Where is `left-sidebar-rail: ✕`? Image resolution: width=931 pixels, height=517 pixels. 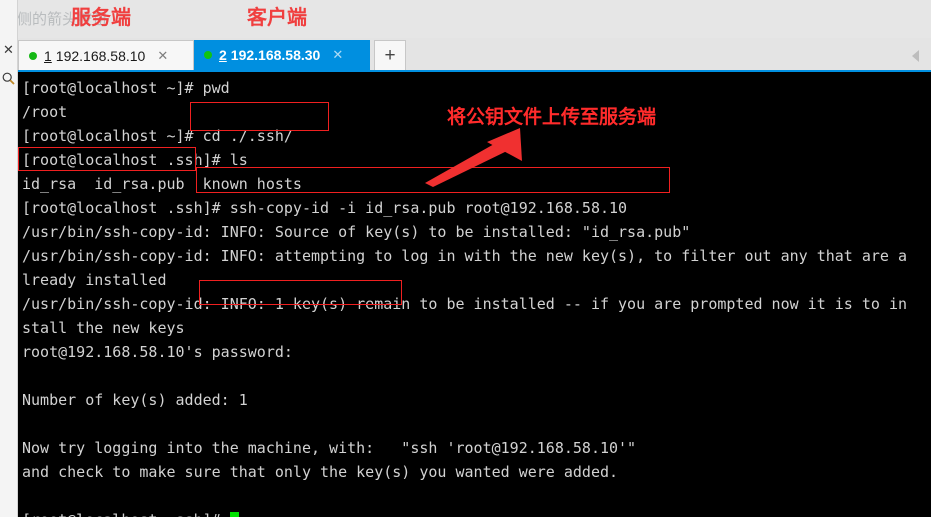
left-sidebar-rail: ✕ is located at coordinates (9, 258).